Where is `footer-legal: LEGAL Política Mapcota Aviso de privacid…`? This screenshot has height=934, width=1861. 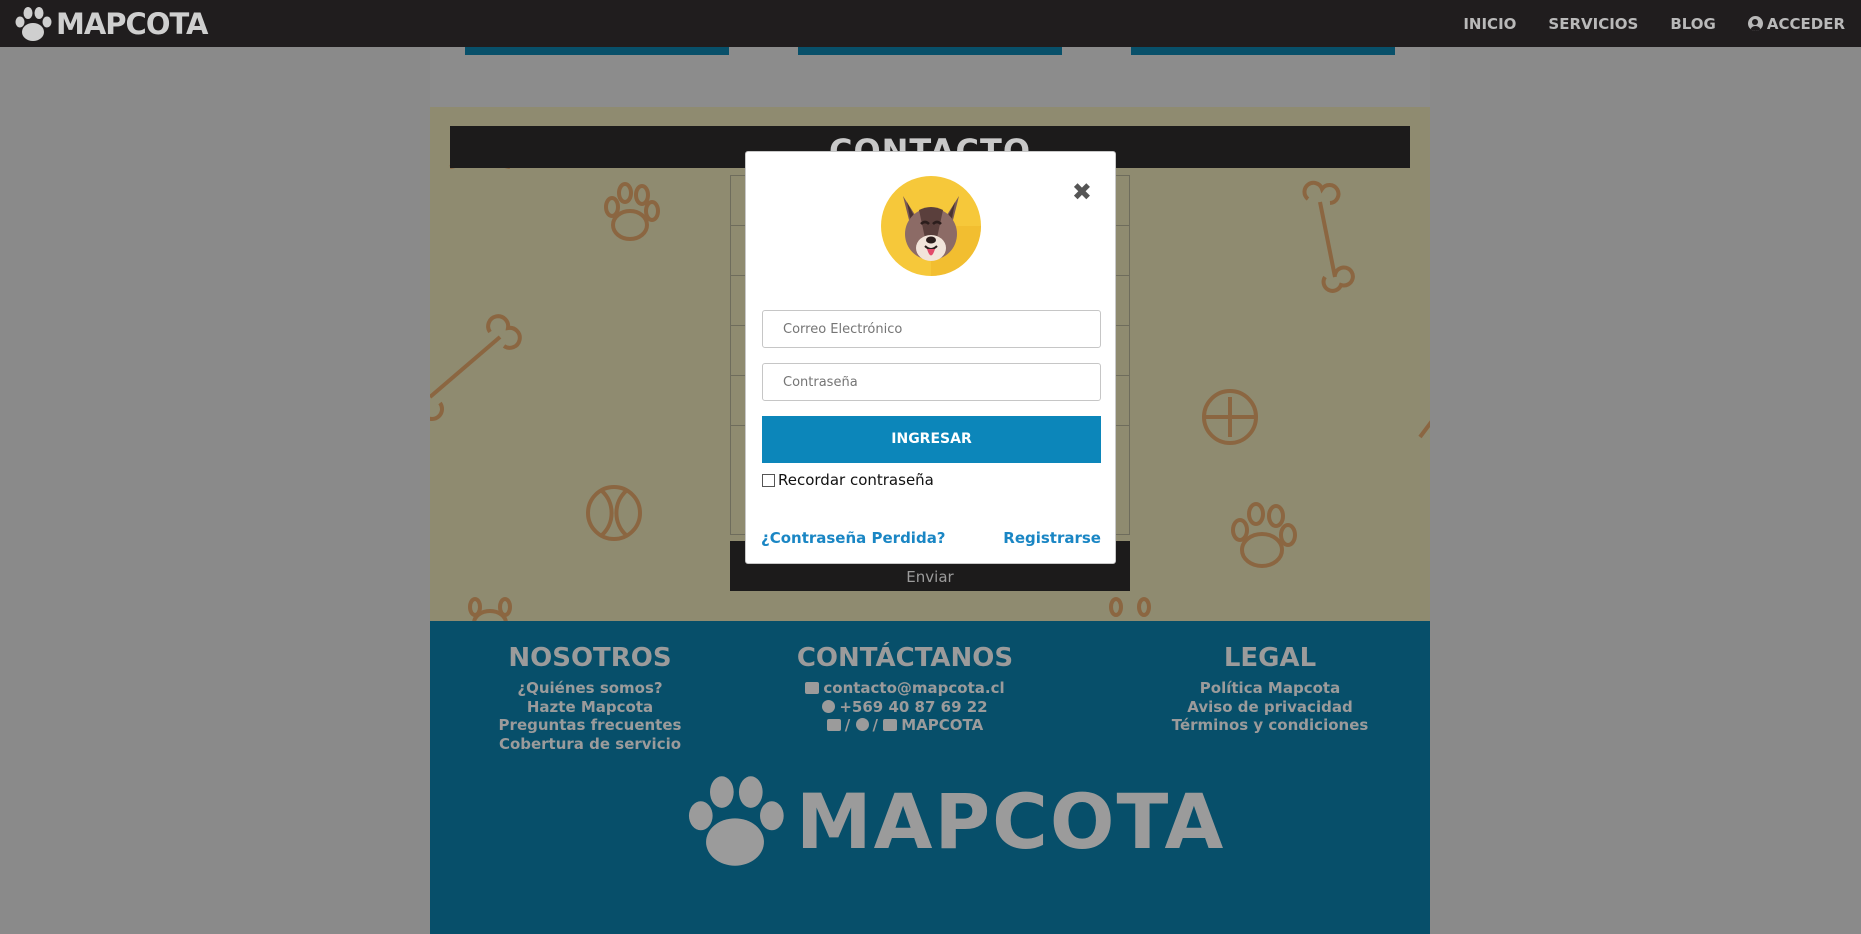
footer-legal: LEGAL Política Mapcota Aviso de privacid… is located at coordinates (1270, 689).